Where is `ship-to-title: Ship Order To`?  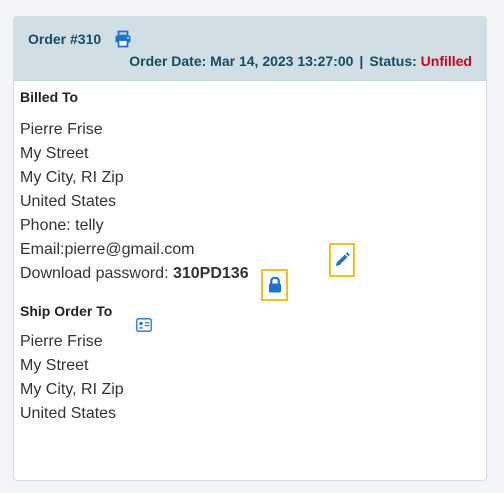
ship-to-title: Ship Order To is located at coordinates (66, 311).